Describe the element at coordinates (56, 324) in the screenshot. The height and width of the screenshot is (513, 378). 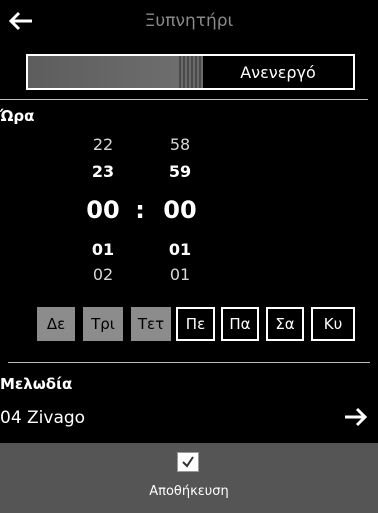
I see `day-button-mon: Δε` at that location.